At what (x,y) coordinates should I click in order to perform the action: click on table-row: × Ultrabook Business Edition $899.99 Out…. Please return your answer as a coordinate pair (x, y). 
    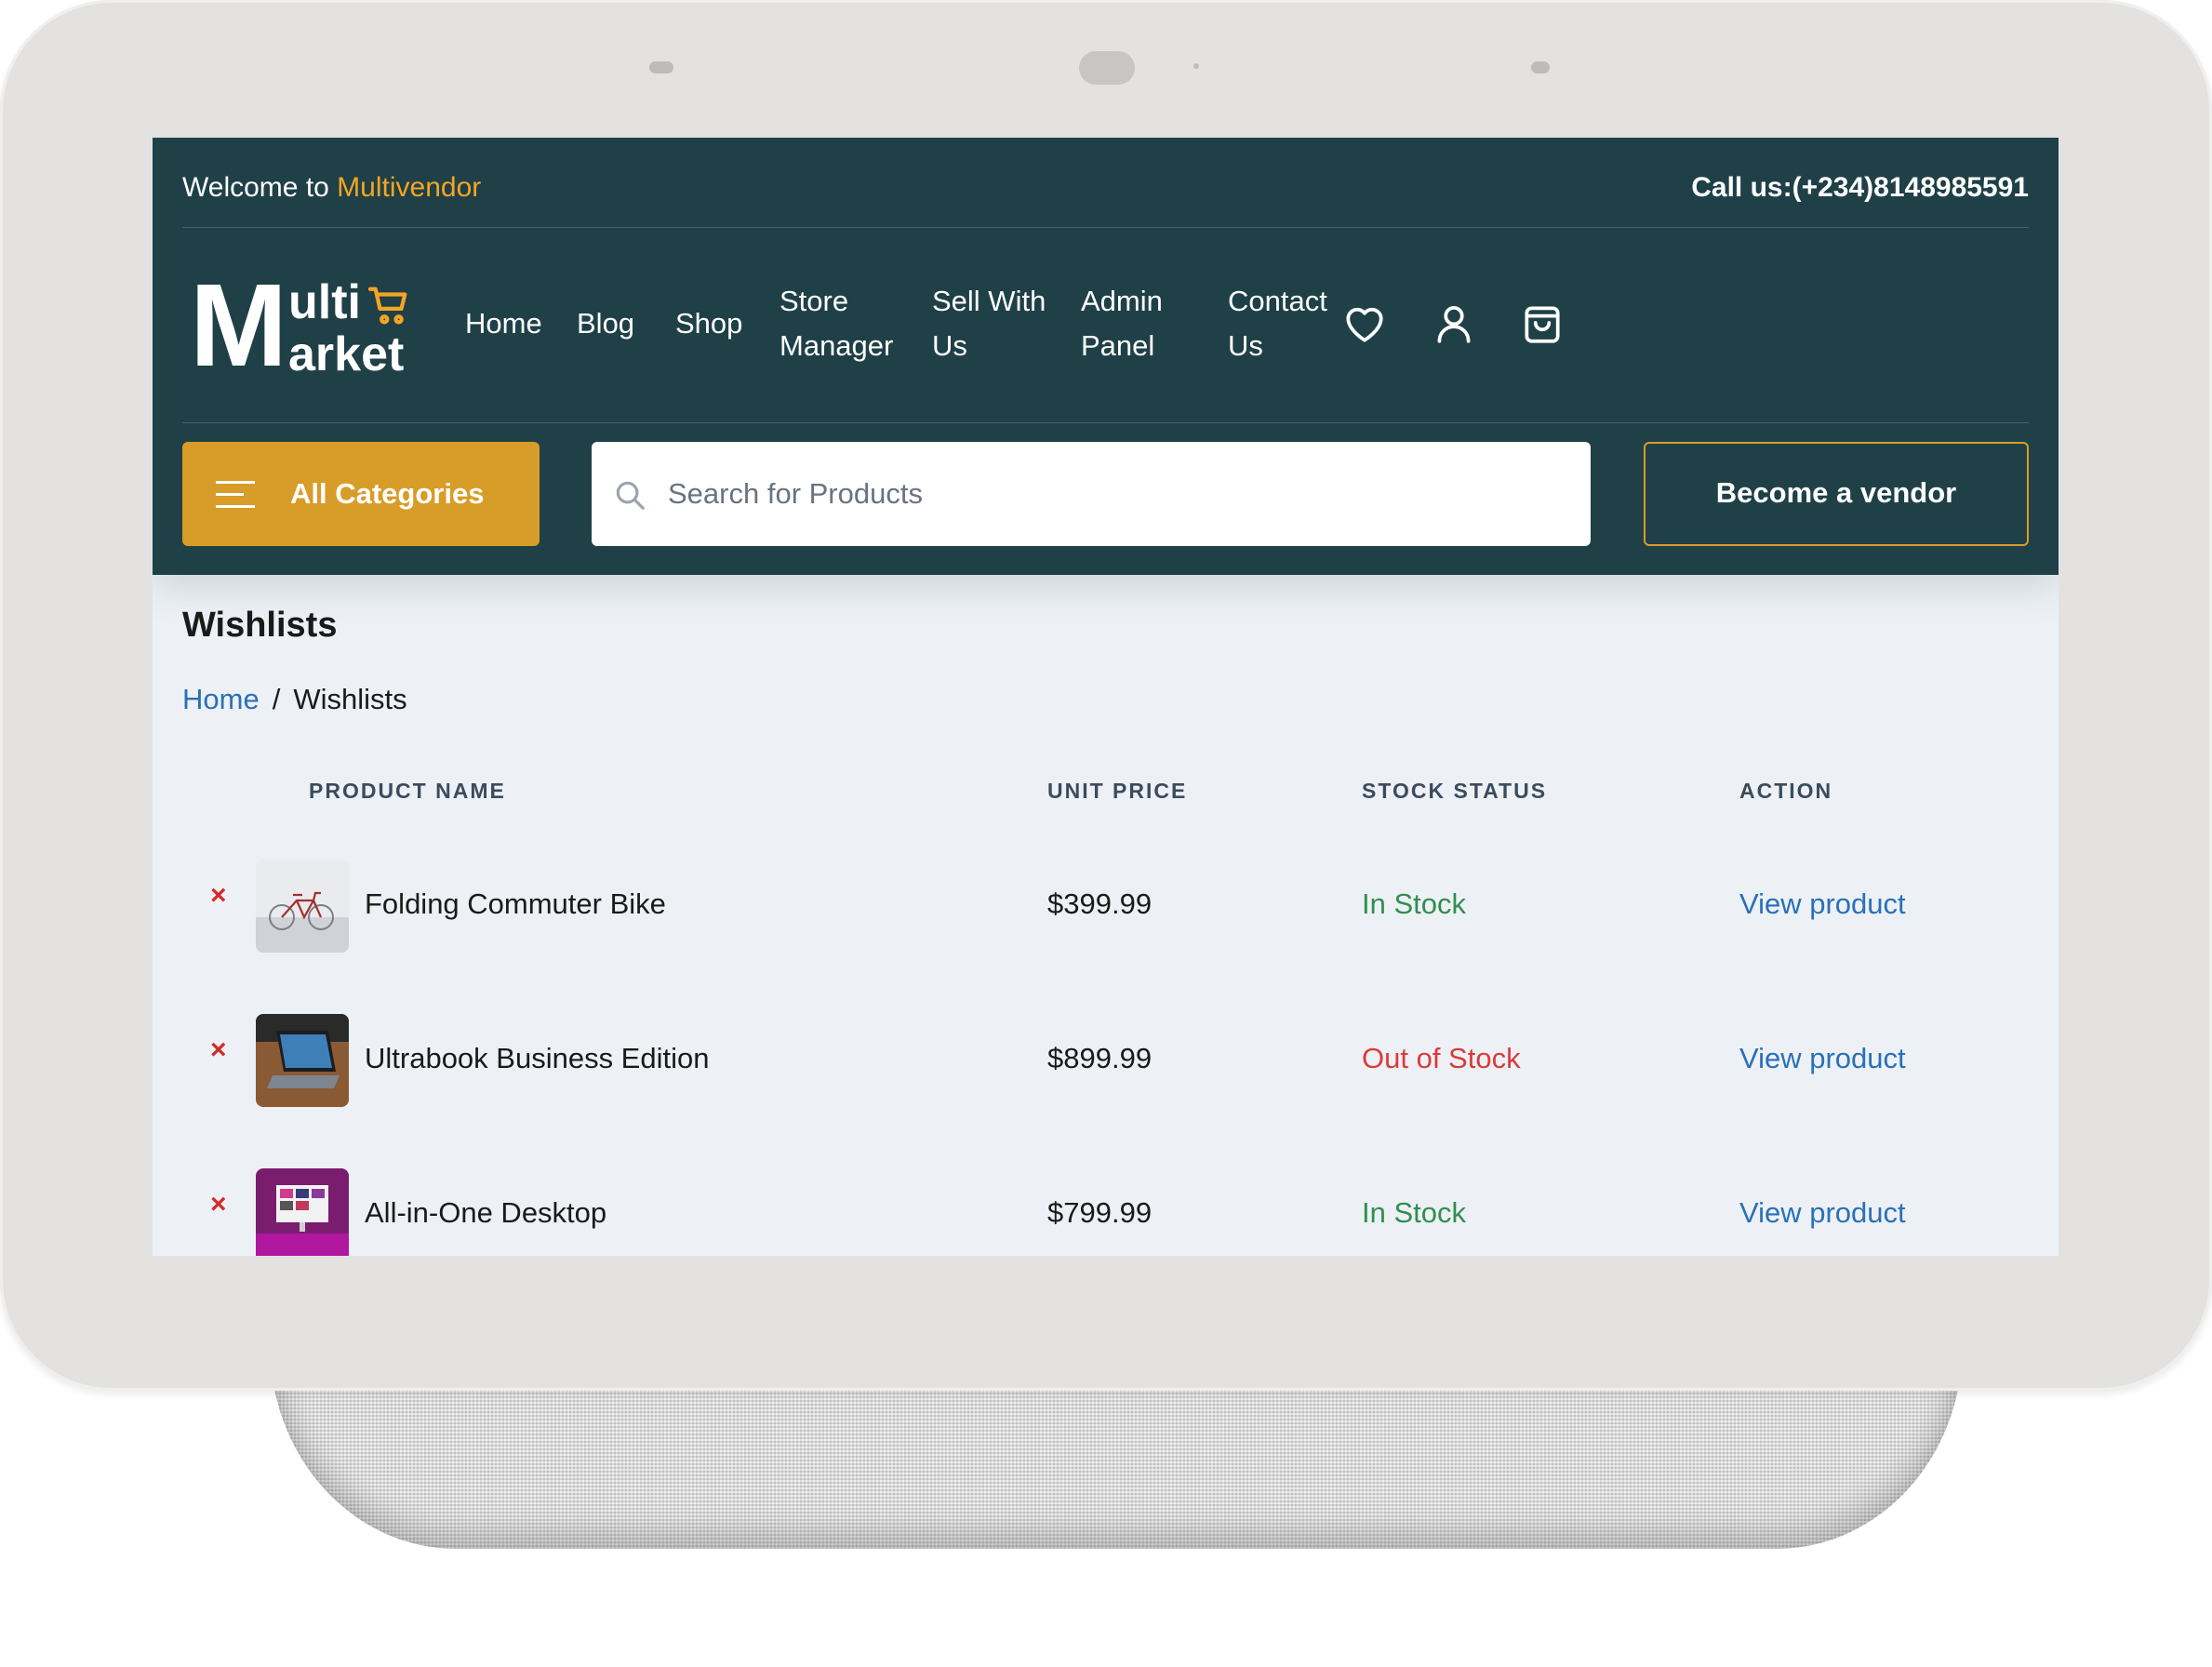
    Looking at the image, I should click on (1106, 1054).